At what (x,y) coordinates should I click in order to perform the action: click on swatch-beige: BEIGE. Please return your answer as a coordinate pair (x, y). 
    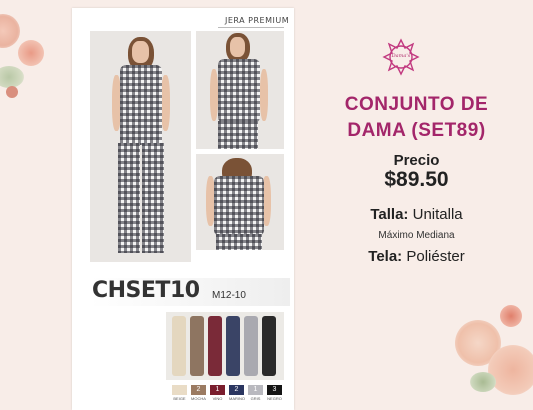
    Looking at the image, I should click on (179, 393).